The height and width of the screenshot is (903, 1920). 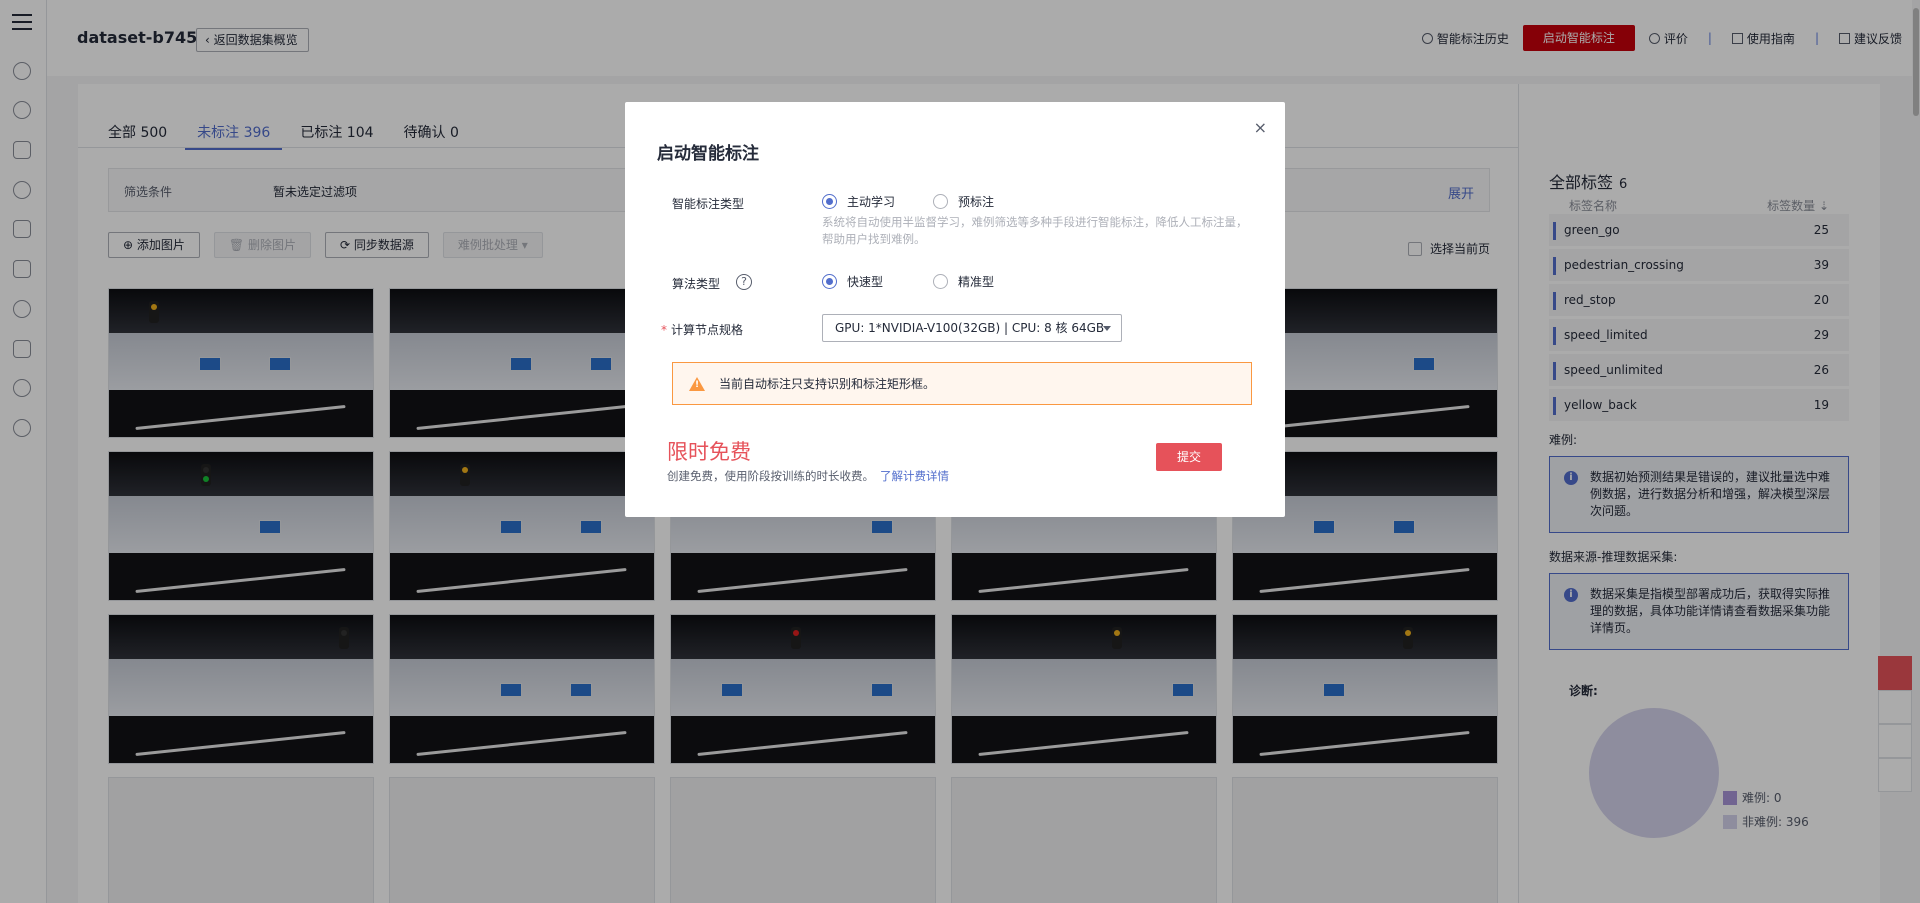 I want to click on promo-text: 创建免费，使用阶段按训练的时长收费。, so click(x=770, y=476).